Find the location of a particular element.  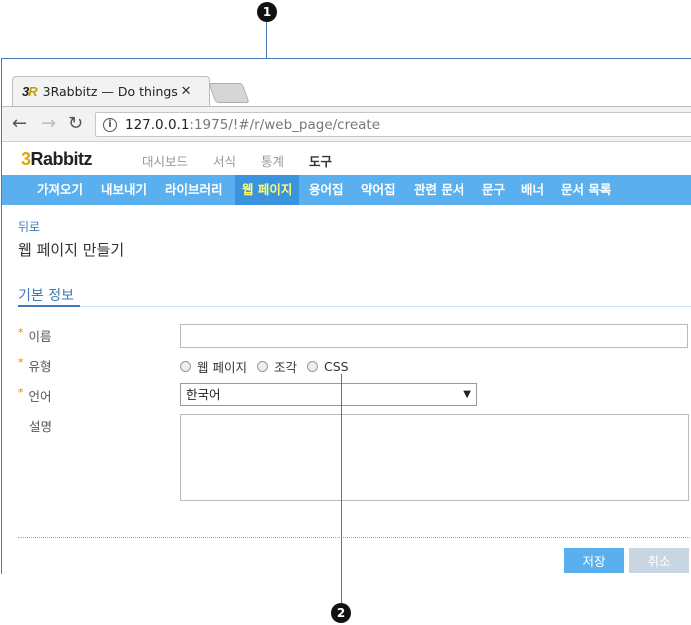

favicon-icon: 3R is located at coordinates (30, 91).